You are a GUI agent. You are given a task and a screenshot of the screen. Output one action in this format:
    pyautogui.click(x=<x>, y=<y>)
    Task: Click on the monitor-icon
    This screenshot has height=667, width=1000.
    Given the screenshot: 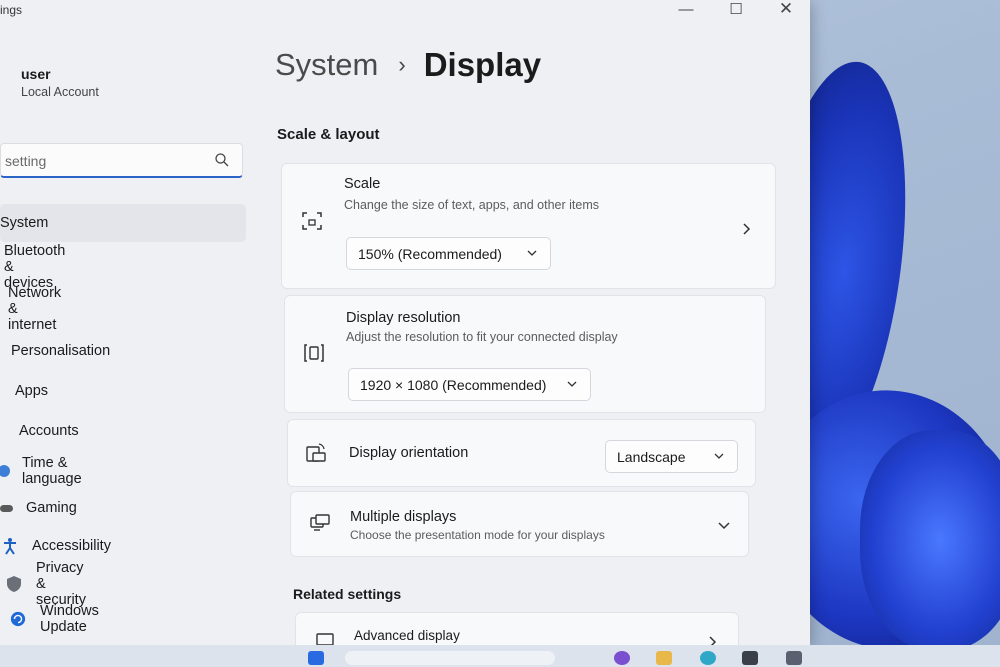 What is the action you would take?
    pyautogui.click(x=325, y=639)
    